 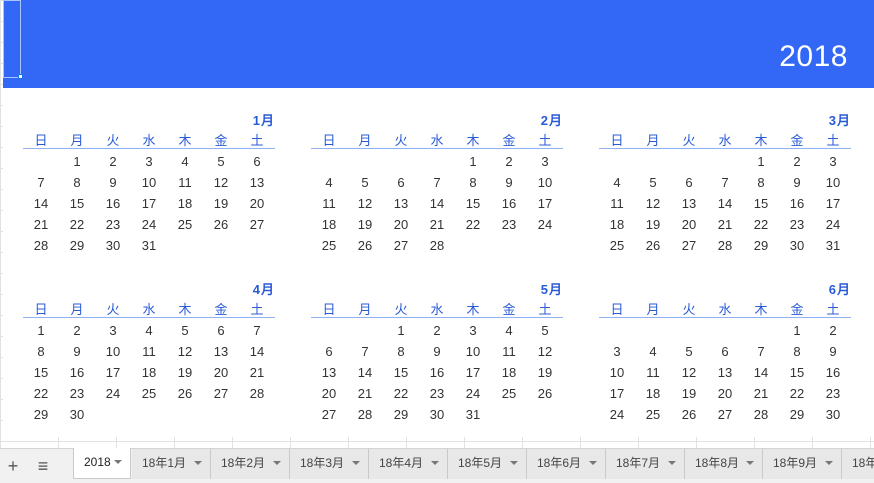 I want to click on sheet-tab: 18年4月, so click(x=408, y=464).